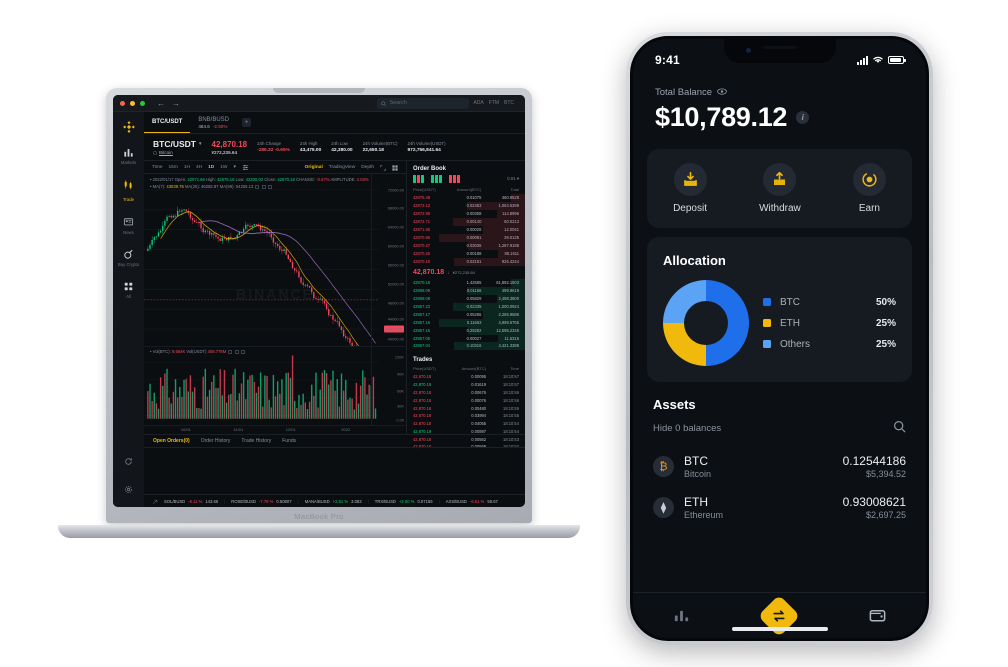 The height and width of the screenshot is (667, 1008). Describe the element at coordinates (466, 198) in the screenshot. I see `orderbook-row: 42876.48 0.01075 460.9528` at that location.